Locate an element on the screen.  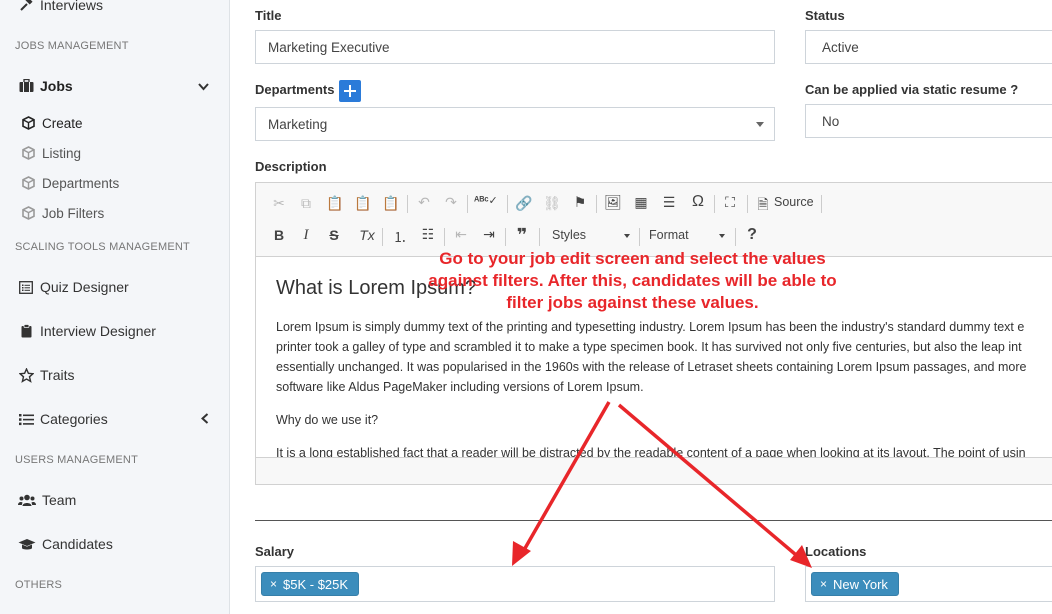
sidebar-item-create: Create is located at coordinates (51, 123).